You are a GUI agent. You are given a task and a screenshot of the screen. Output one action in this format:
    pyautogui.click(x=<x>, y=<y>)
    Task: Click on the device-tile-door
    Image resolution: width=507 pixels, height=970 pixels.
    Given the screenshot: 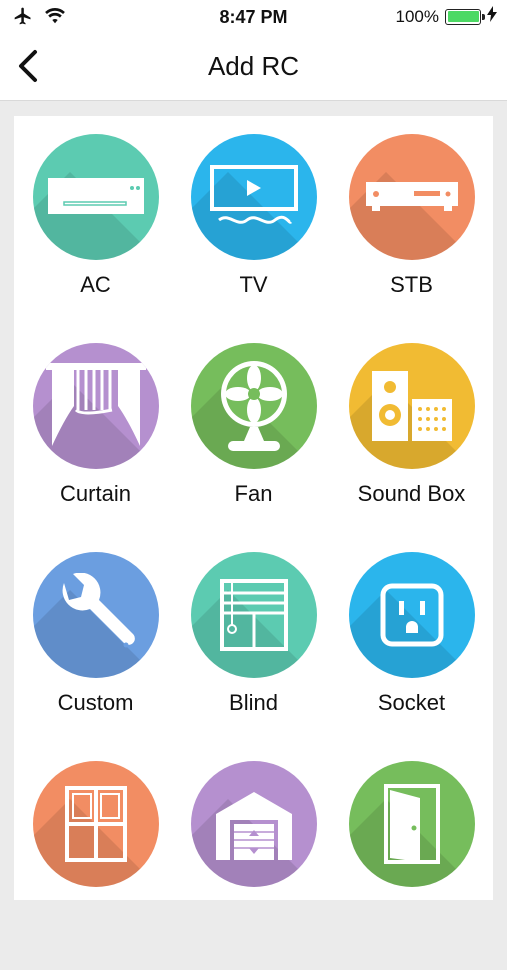 What is the action you would take?
    pyautogui.click(x=412, y=865)
    